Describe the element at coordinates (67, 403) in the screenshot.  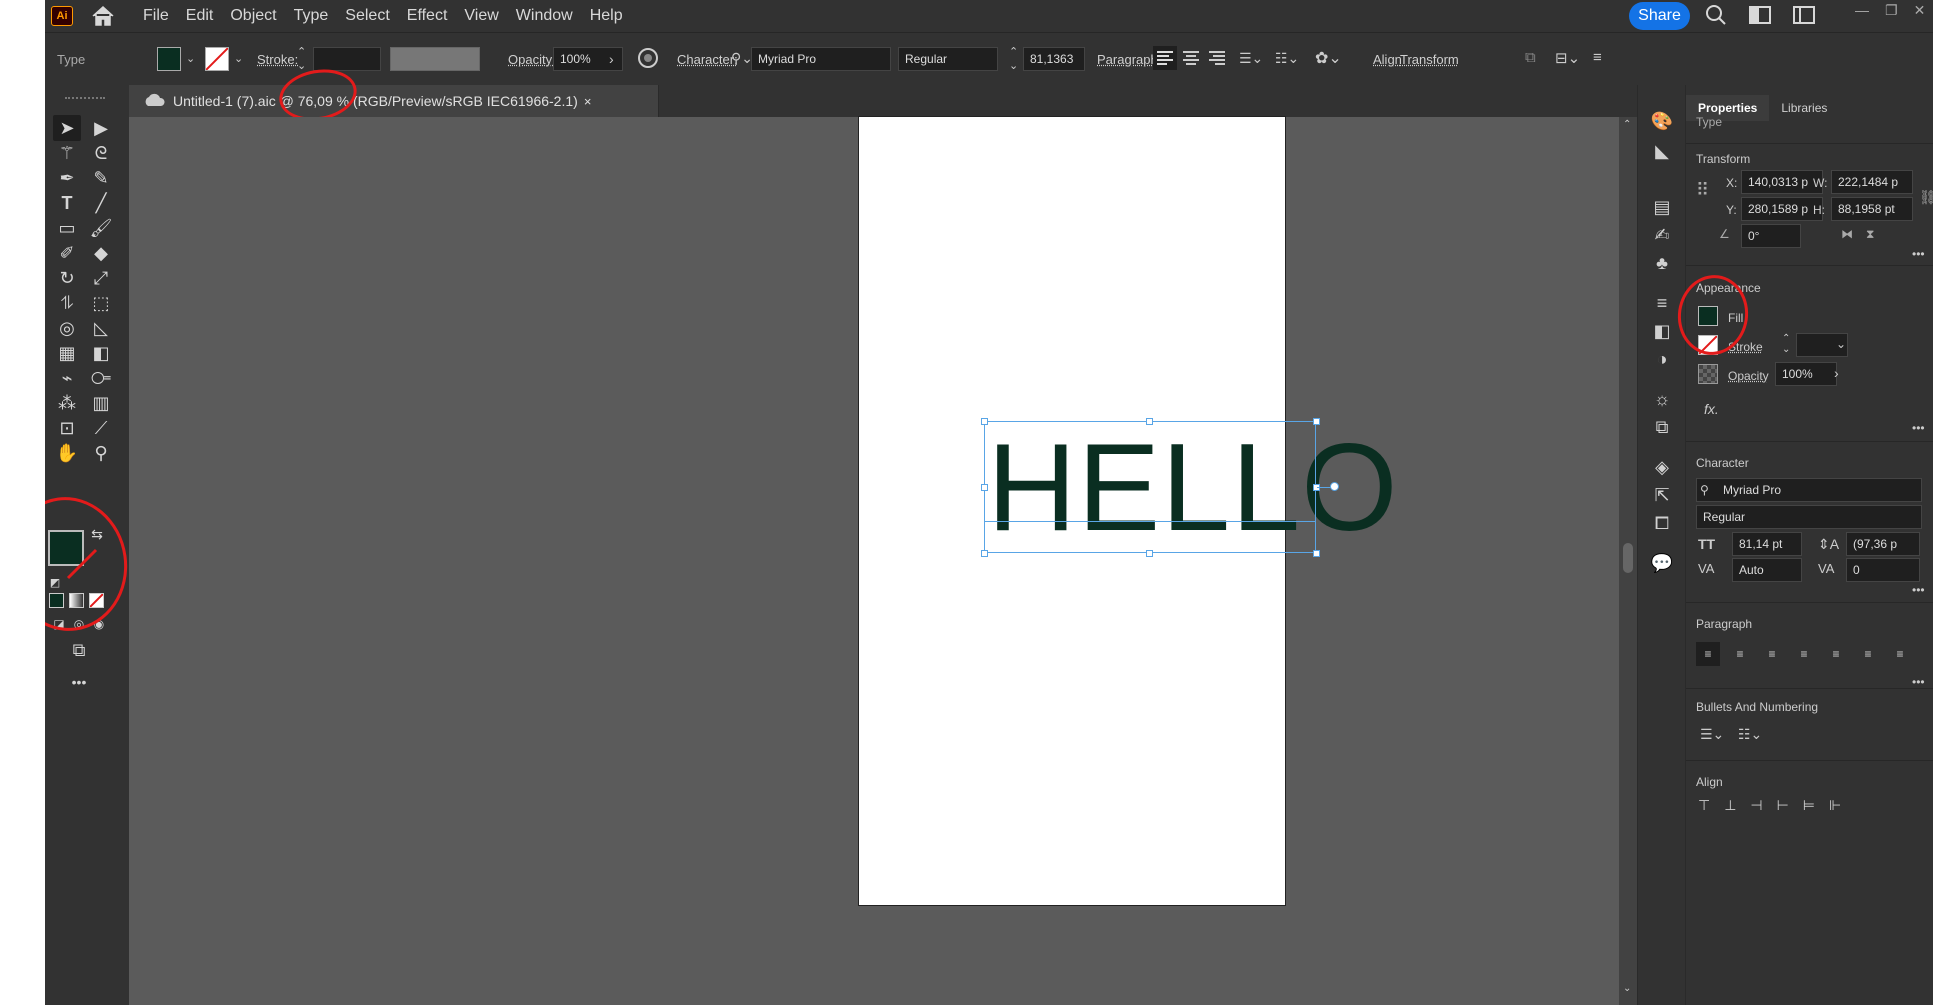
I see `symbol-sprayer-tool-icon: ⁂` at that location.